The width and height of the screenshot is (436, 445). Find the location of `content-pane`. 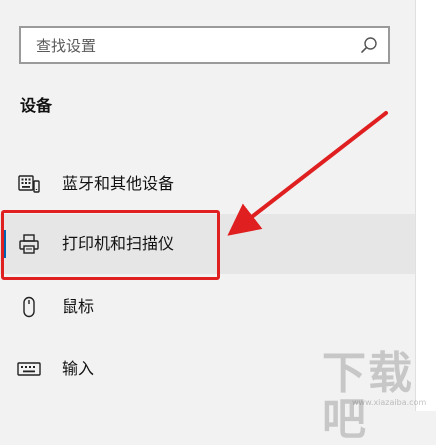

content-pane is located at coordinates (425, 205).